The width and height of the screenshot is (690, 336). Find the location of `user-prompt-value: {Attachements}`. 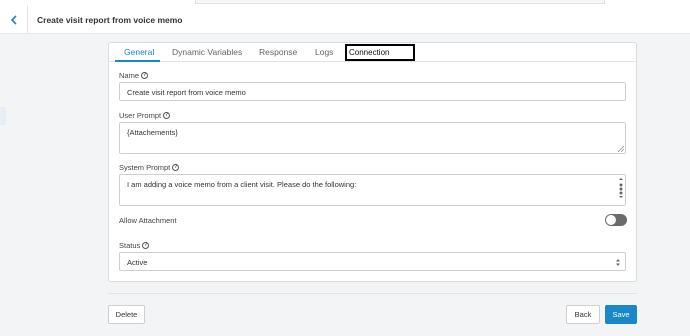

user-prompt-value: {Attachements} is located at coordinates (152, 132).